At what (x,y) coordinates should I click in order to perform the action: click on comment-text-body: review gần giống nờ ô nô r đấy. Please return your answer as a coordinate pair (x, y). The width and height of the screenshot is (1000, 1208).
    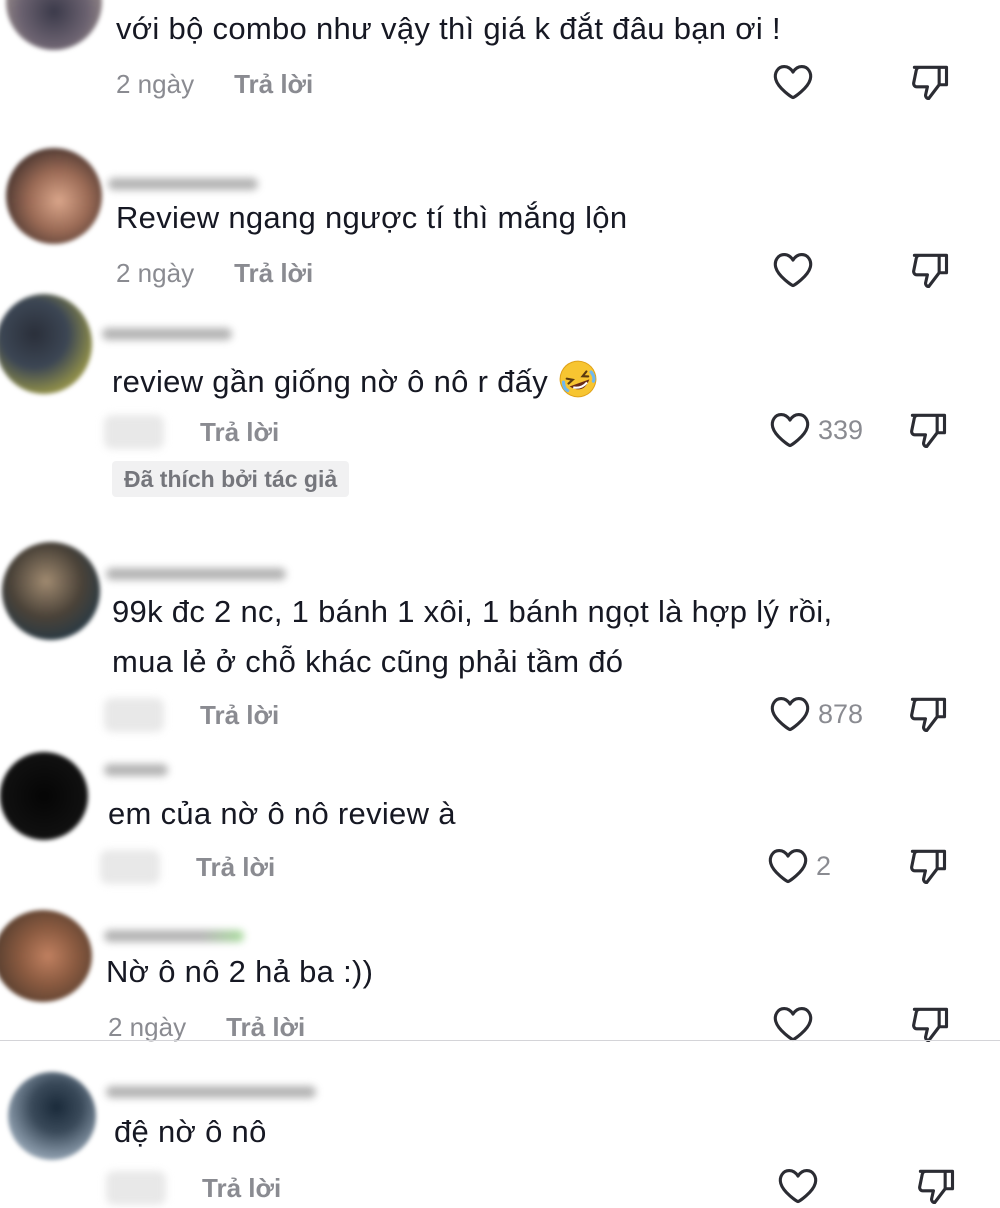
    Looking at the image, I should click on (330, 381).